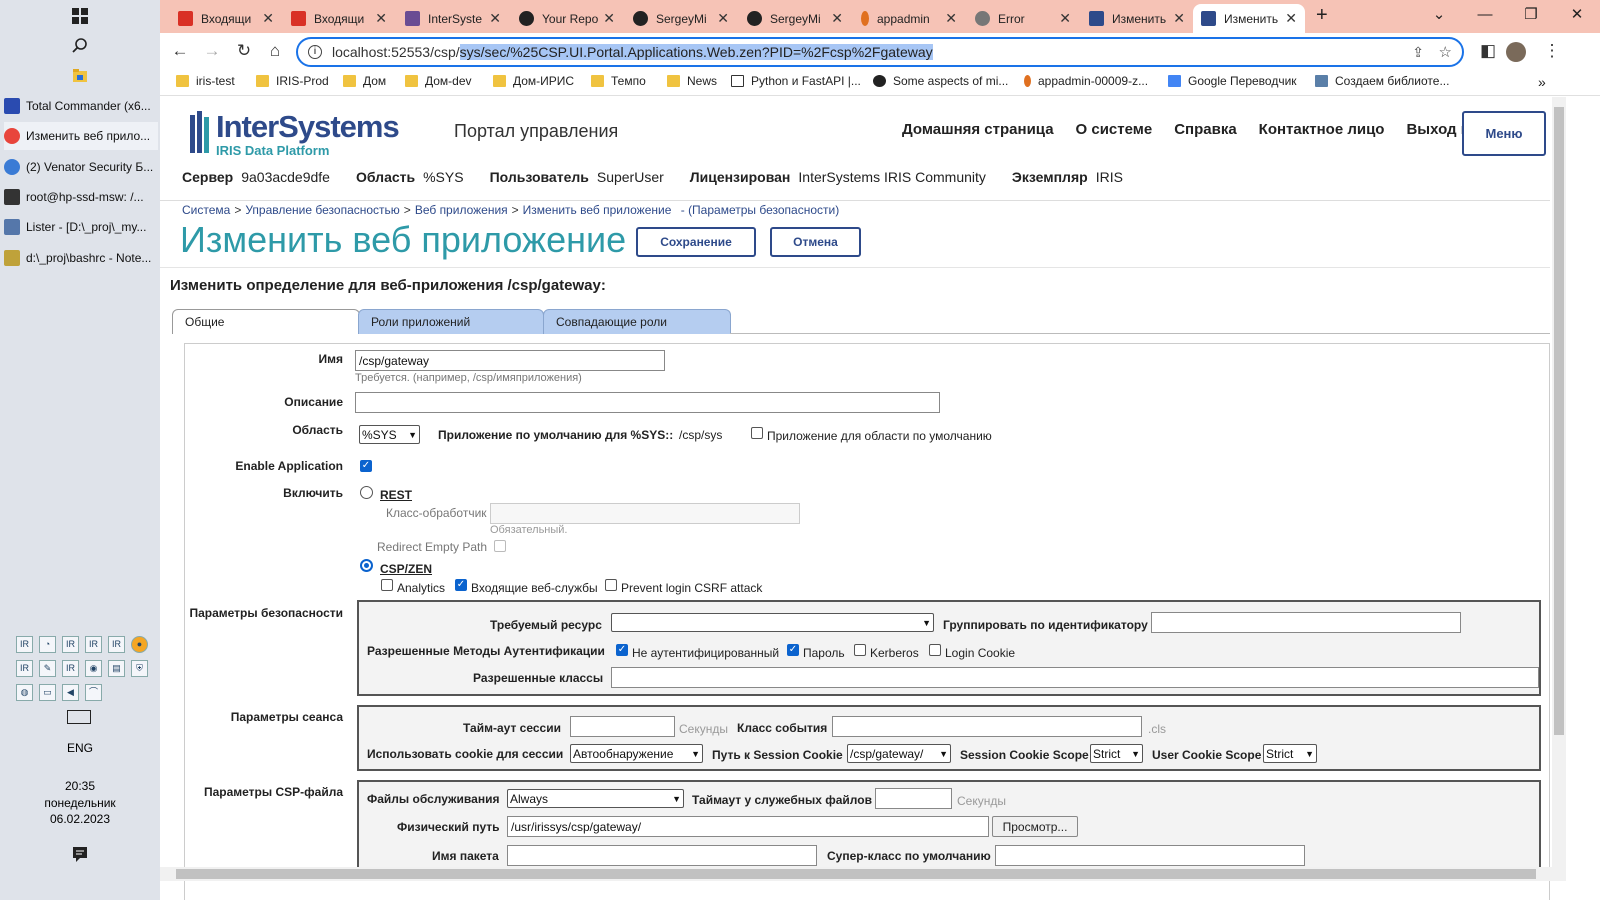 This screenshot has height=900, width=1600. What do you see at coordinates (275, 52) in the screenshot?
I see `home-icon: ⌂` at bounding box center [275, 52].